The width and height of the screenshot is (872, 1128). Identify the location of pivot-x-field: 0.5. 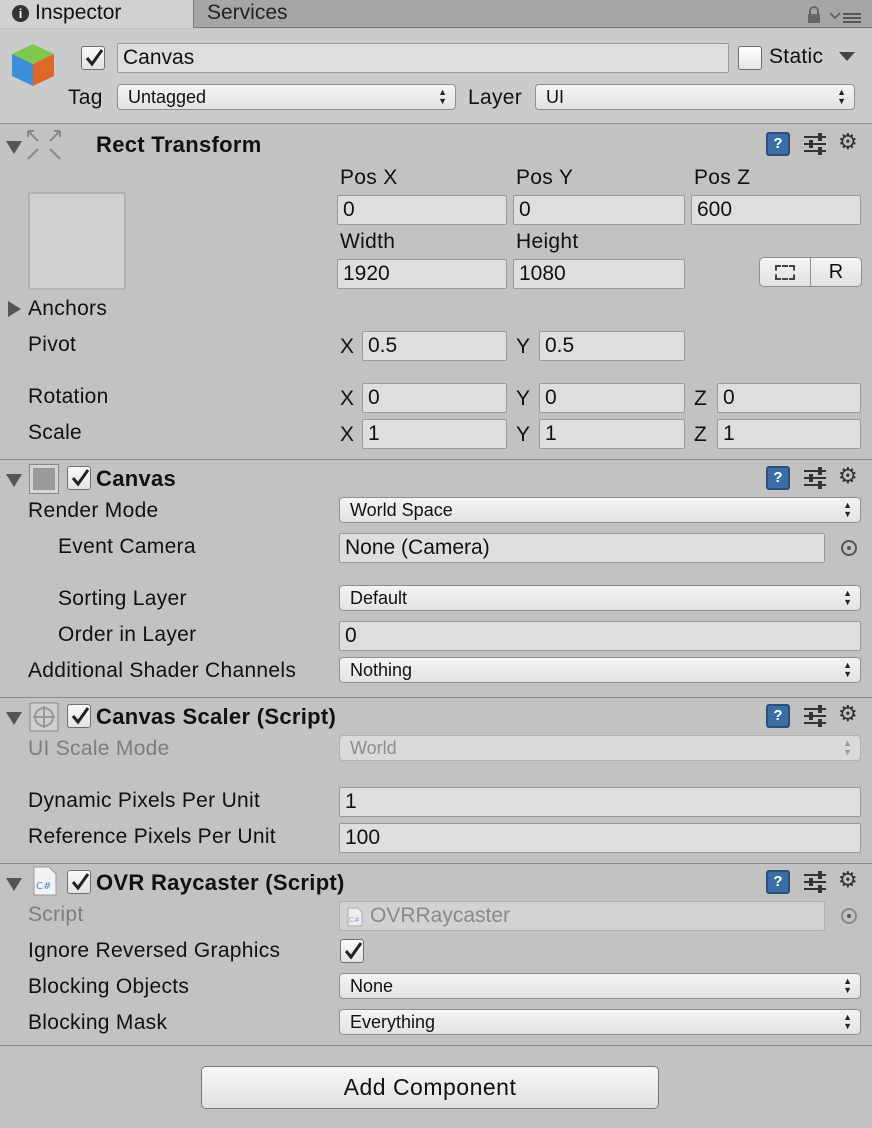
(434, 346).